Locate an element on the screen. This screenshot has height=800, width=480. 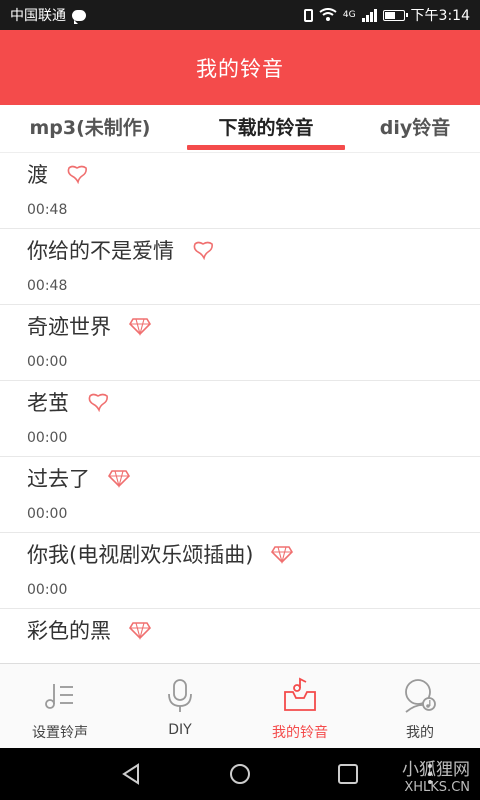
ringtone-title-row: 过去了 is located at coordinates (79, 478).